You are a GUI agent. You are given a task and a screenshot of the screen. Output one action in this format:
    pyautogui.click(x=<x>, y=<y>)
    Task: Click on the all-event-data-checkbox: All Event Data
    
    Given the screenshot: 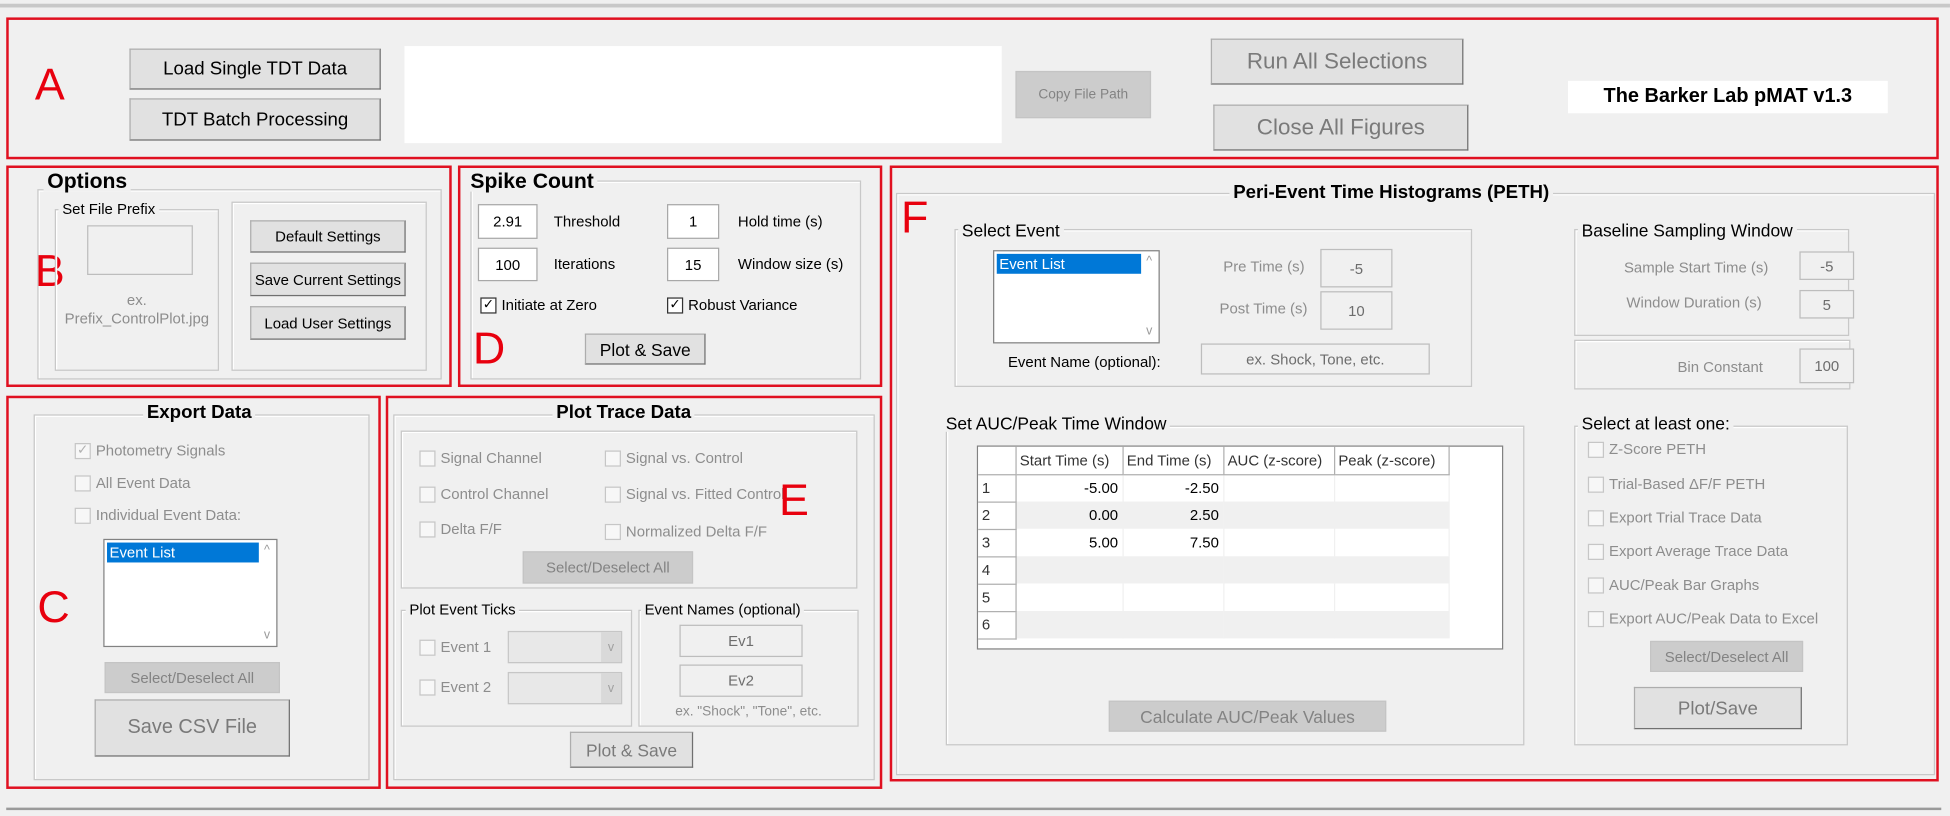 What is the action you would take?
    pyautogui.click(x=132, y=483)
    